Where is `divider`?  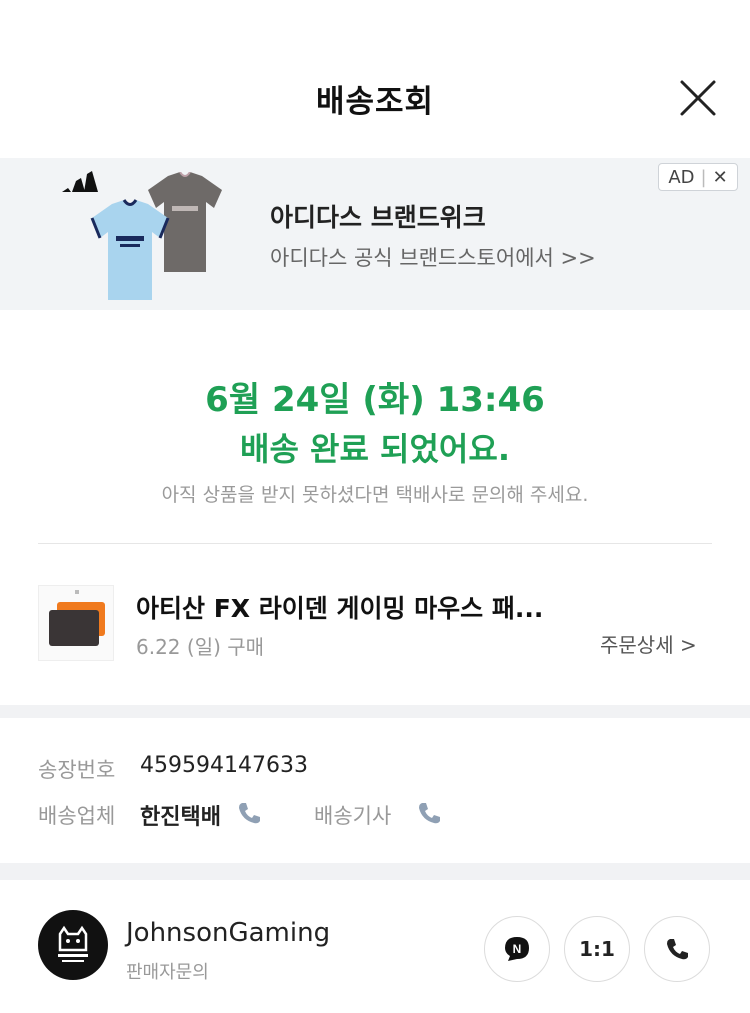
divider is located at coordinates (375, 543).